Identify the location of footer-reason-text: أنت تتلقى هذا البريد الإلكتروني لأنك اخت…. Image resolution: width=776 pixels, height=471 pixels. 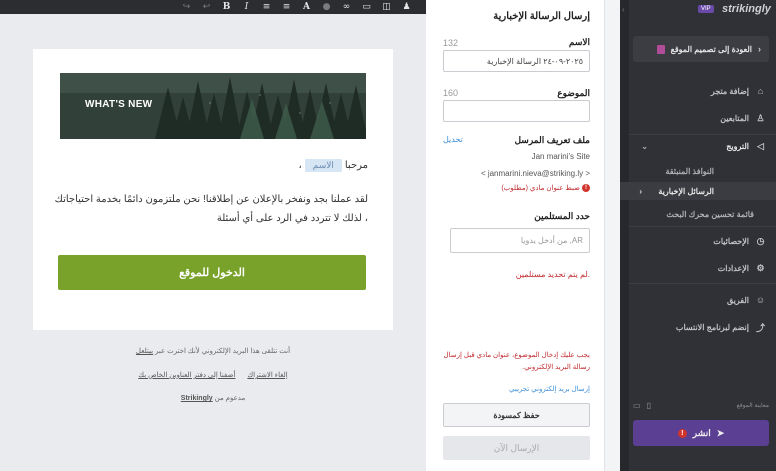
(223, 351).